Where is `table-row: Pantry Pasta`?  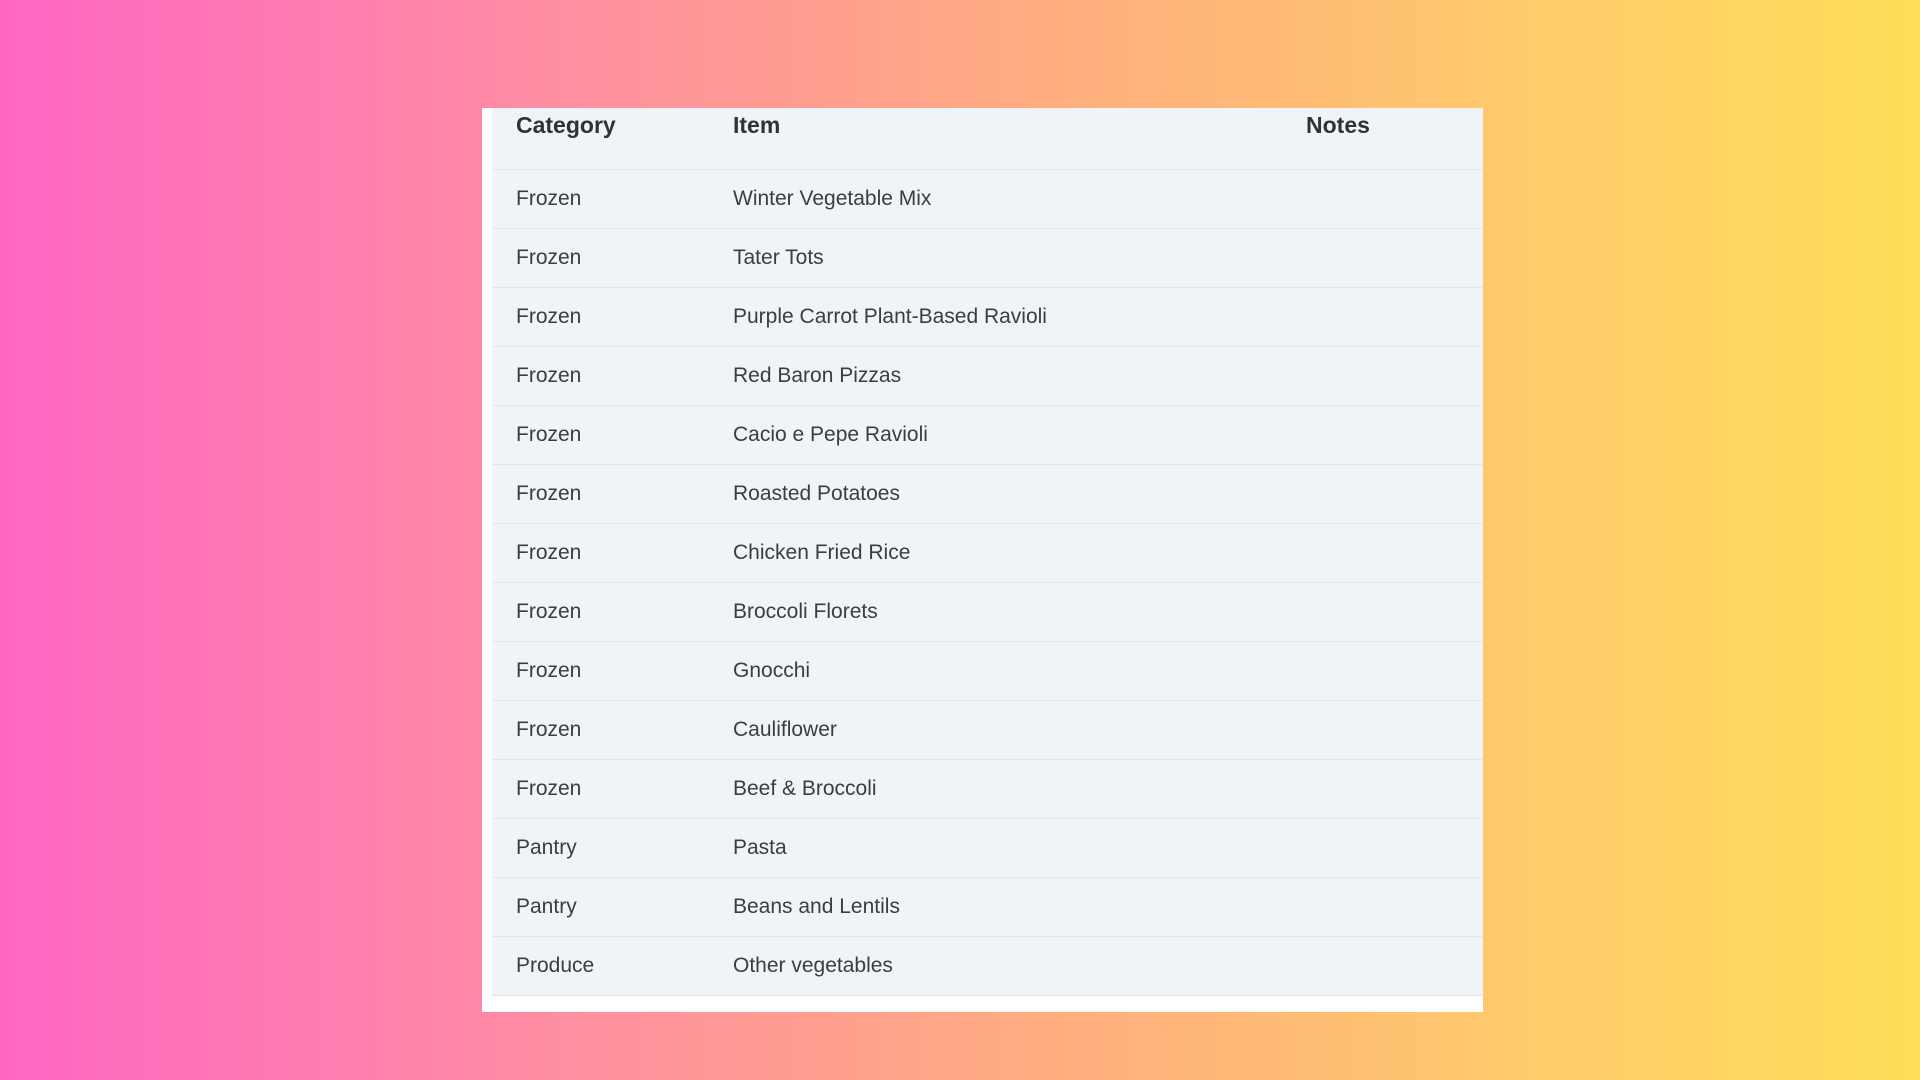 table-row: Pantry Pasta is located at coordinates (987, 848).